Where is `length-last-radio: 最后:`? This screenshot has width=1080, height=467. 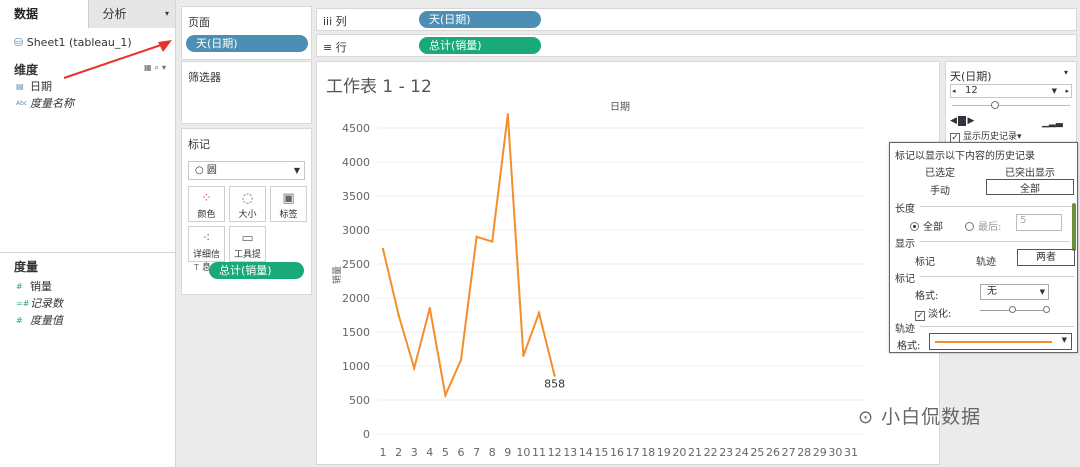
length-last-radio: 最后: is located at coordinates (983, 225).